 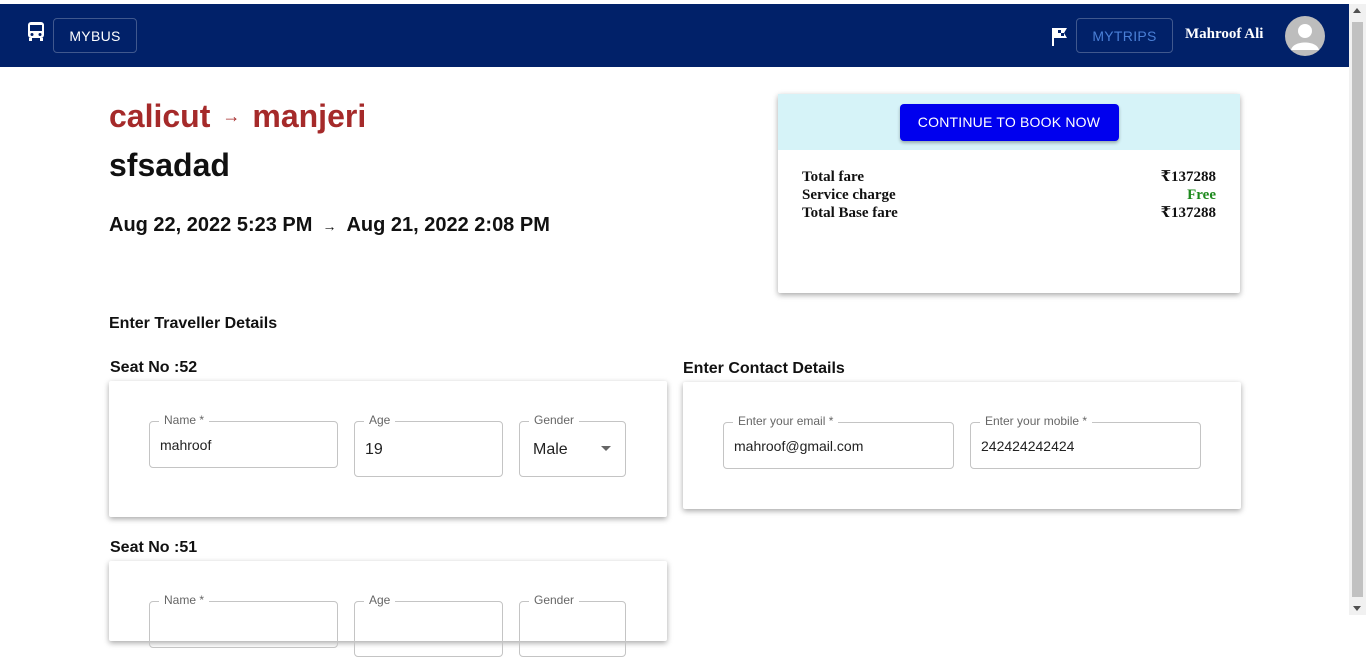 I want to click on scroll-down-arrow-icon, so click(x=1357, y=608).